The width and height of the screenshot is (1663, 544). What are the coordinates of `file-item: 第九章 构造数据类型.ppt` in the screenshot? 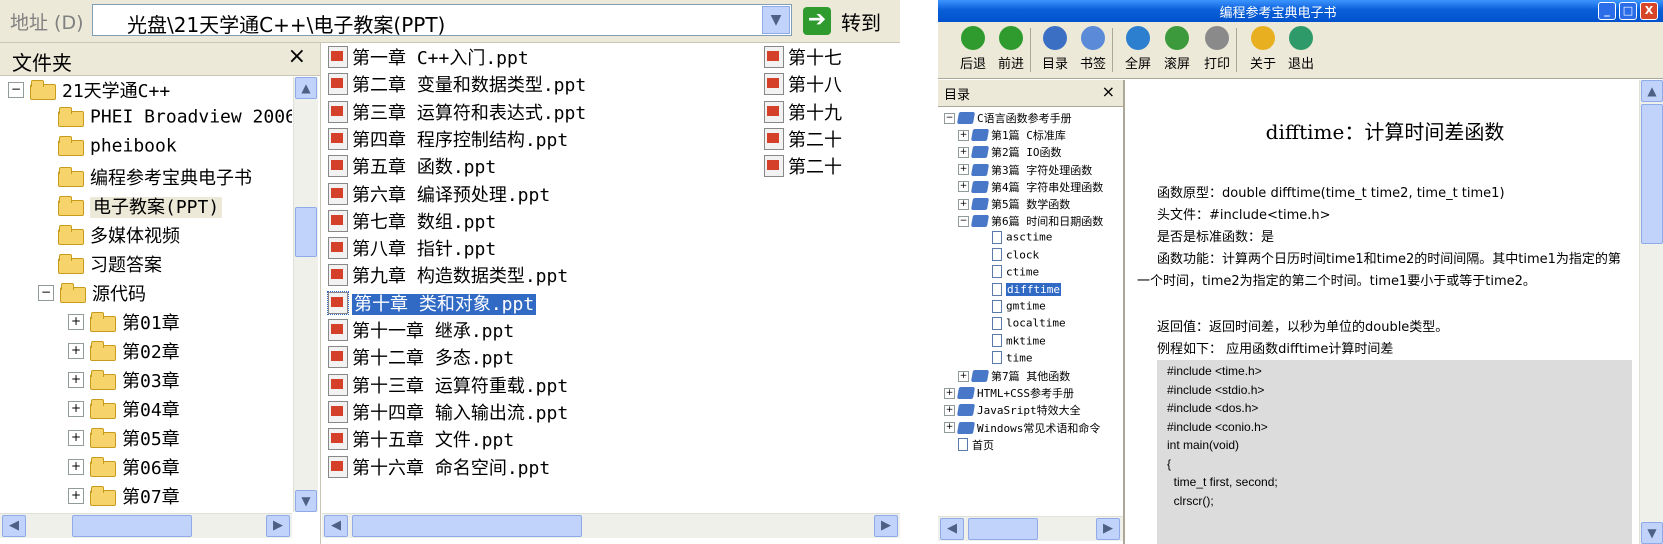 It's located at (448, 276).